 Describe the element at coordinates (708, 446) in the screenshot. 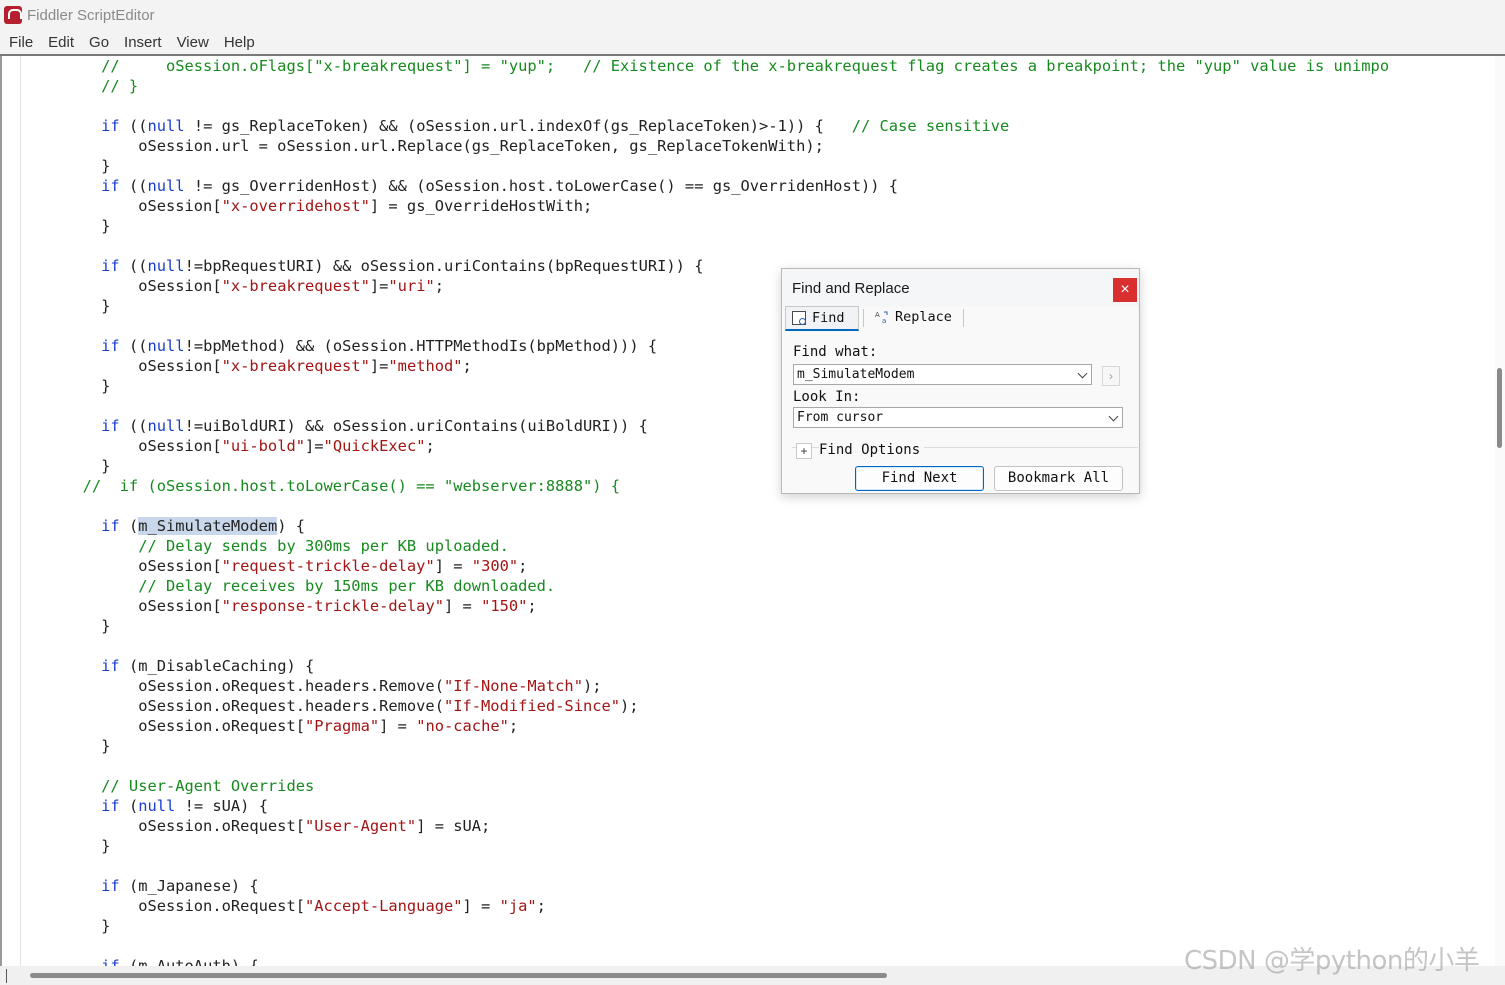

I see `code-line: oSession["ui-bold"]="QuickExec";` at that location.